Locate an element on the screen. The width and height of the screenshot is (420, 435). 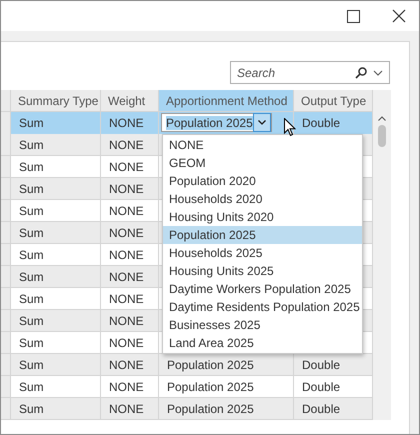
table-cell: Sum is located at coordinates (56, 409).